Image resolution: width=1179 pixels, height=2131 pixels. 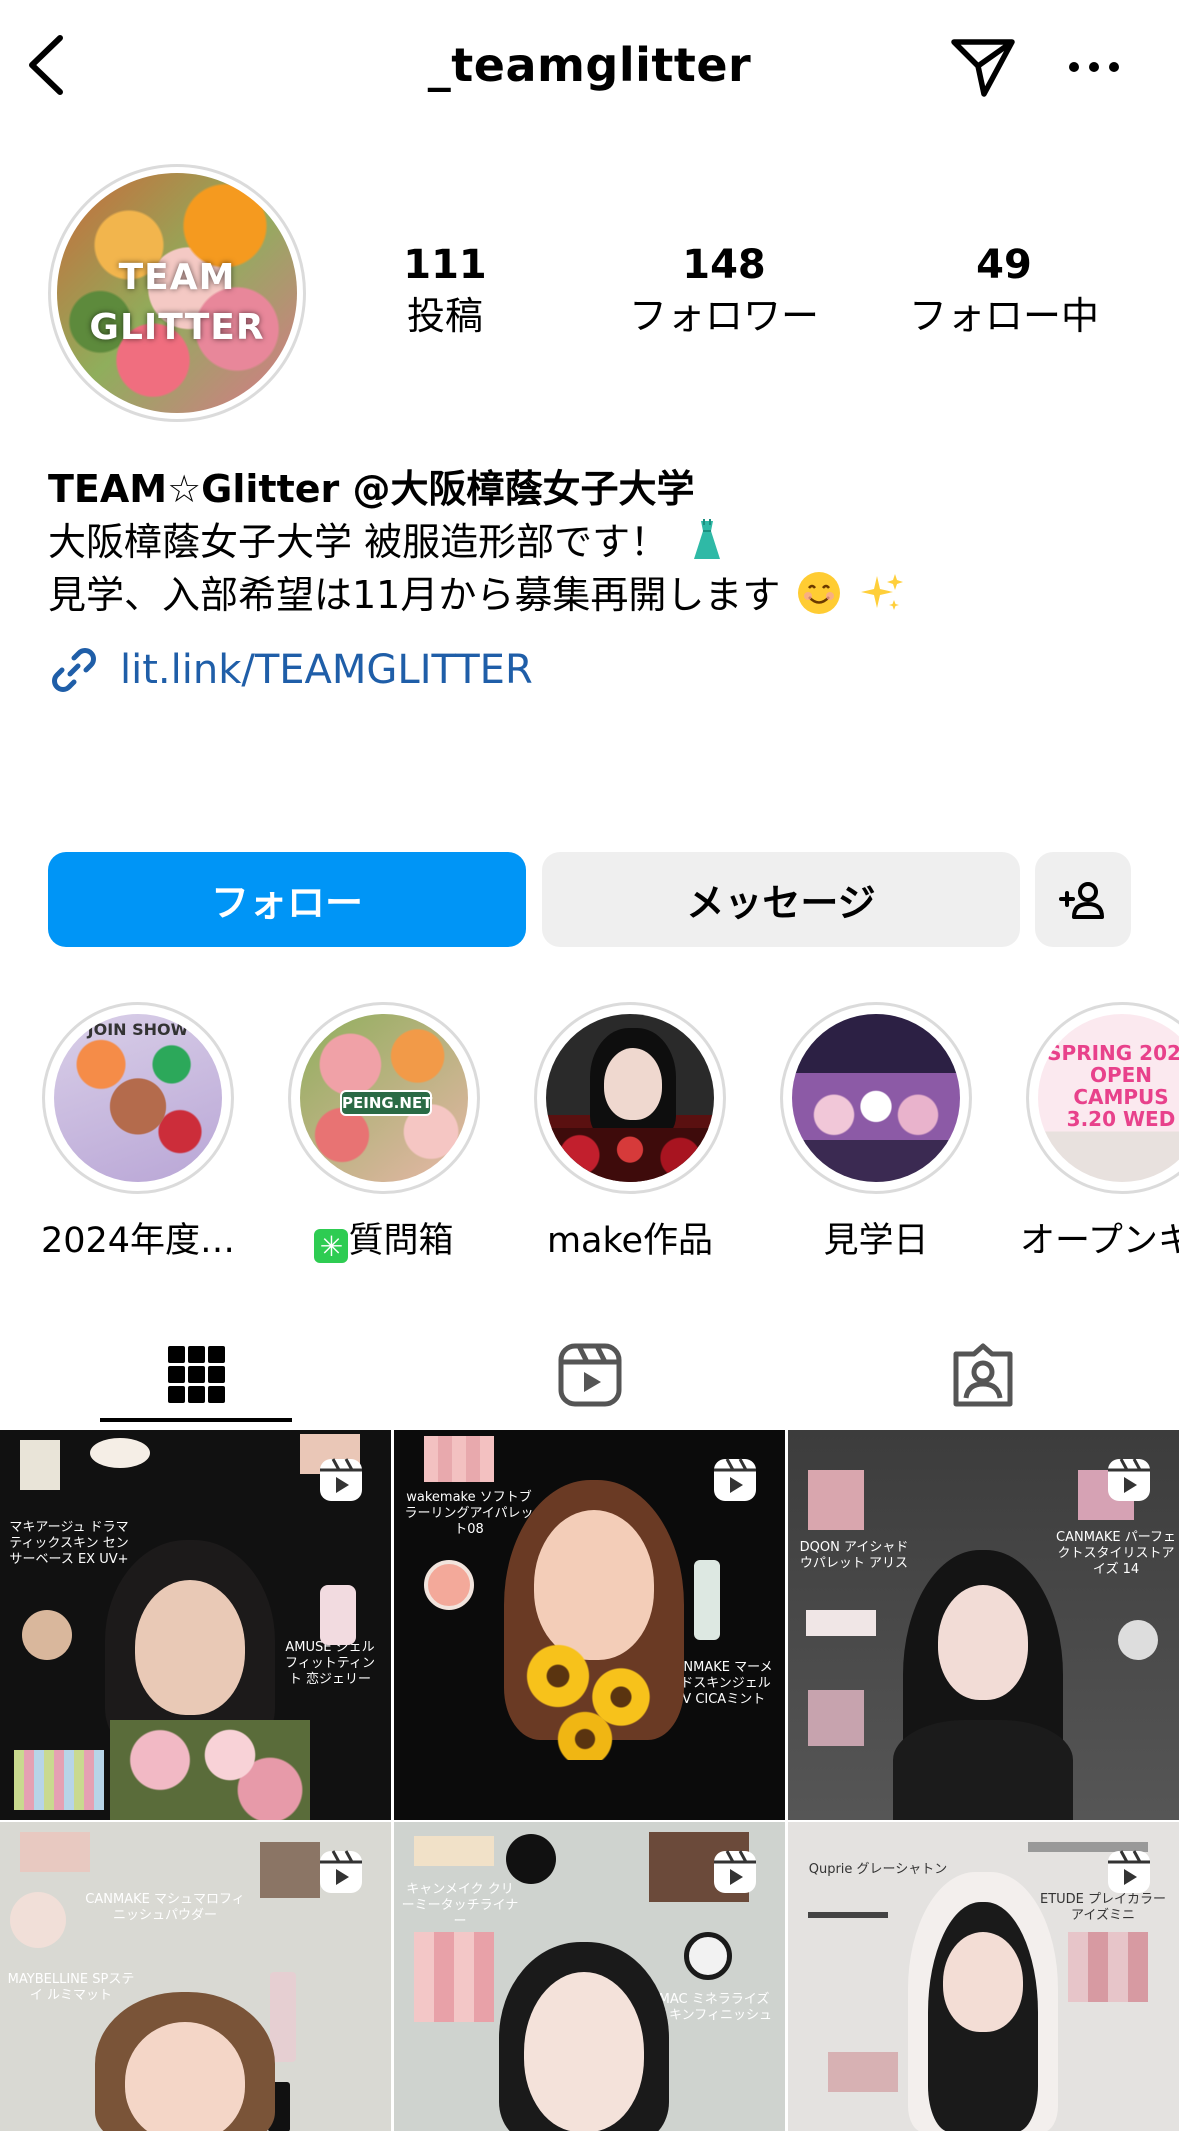 What do you see at coordinates (854, 1555) in the screenshot?
I see `post-overlay-text: DQON アイシャドウパレット アリス` at bounding box center [854, 1555].